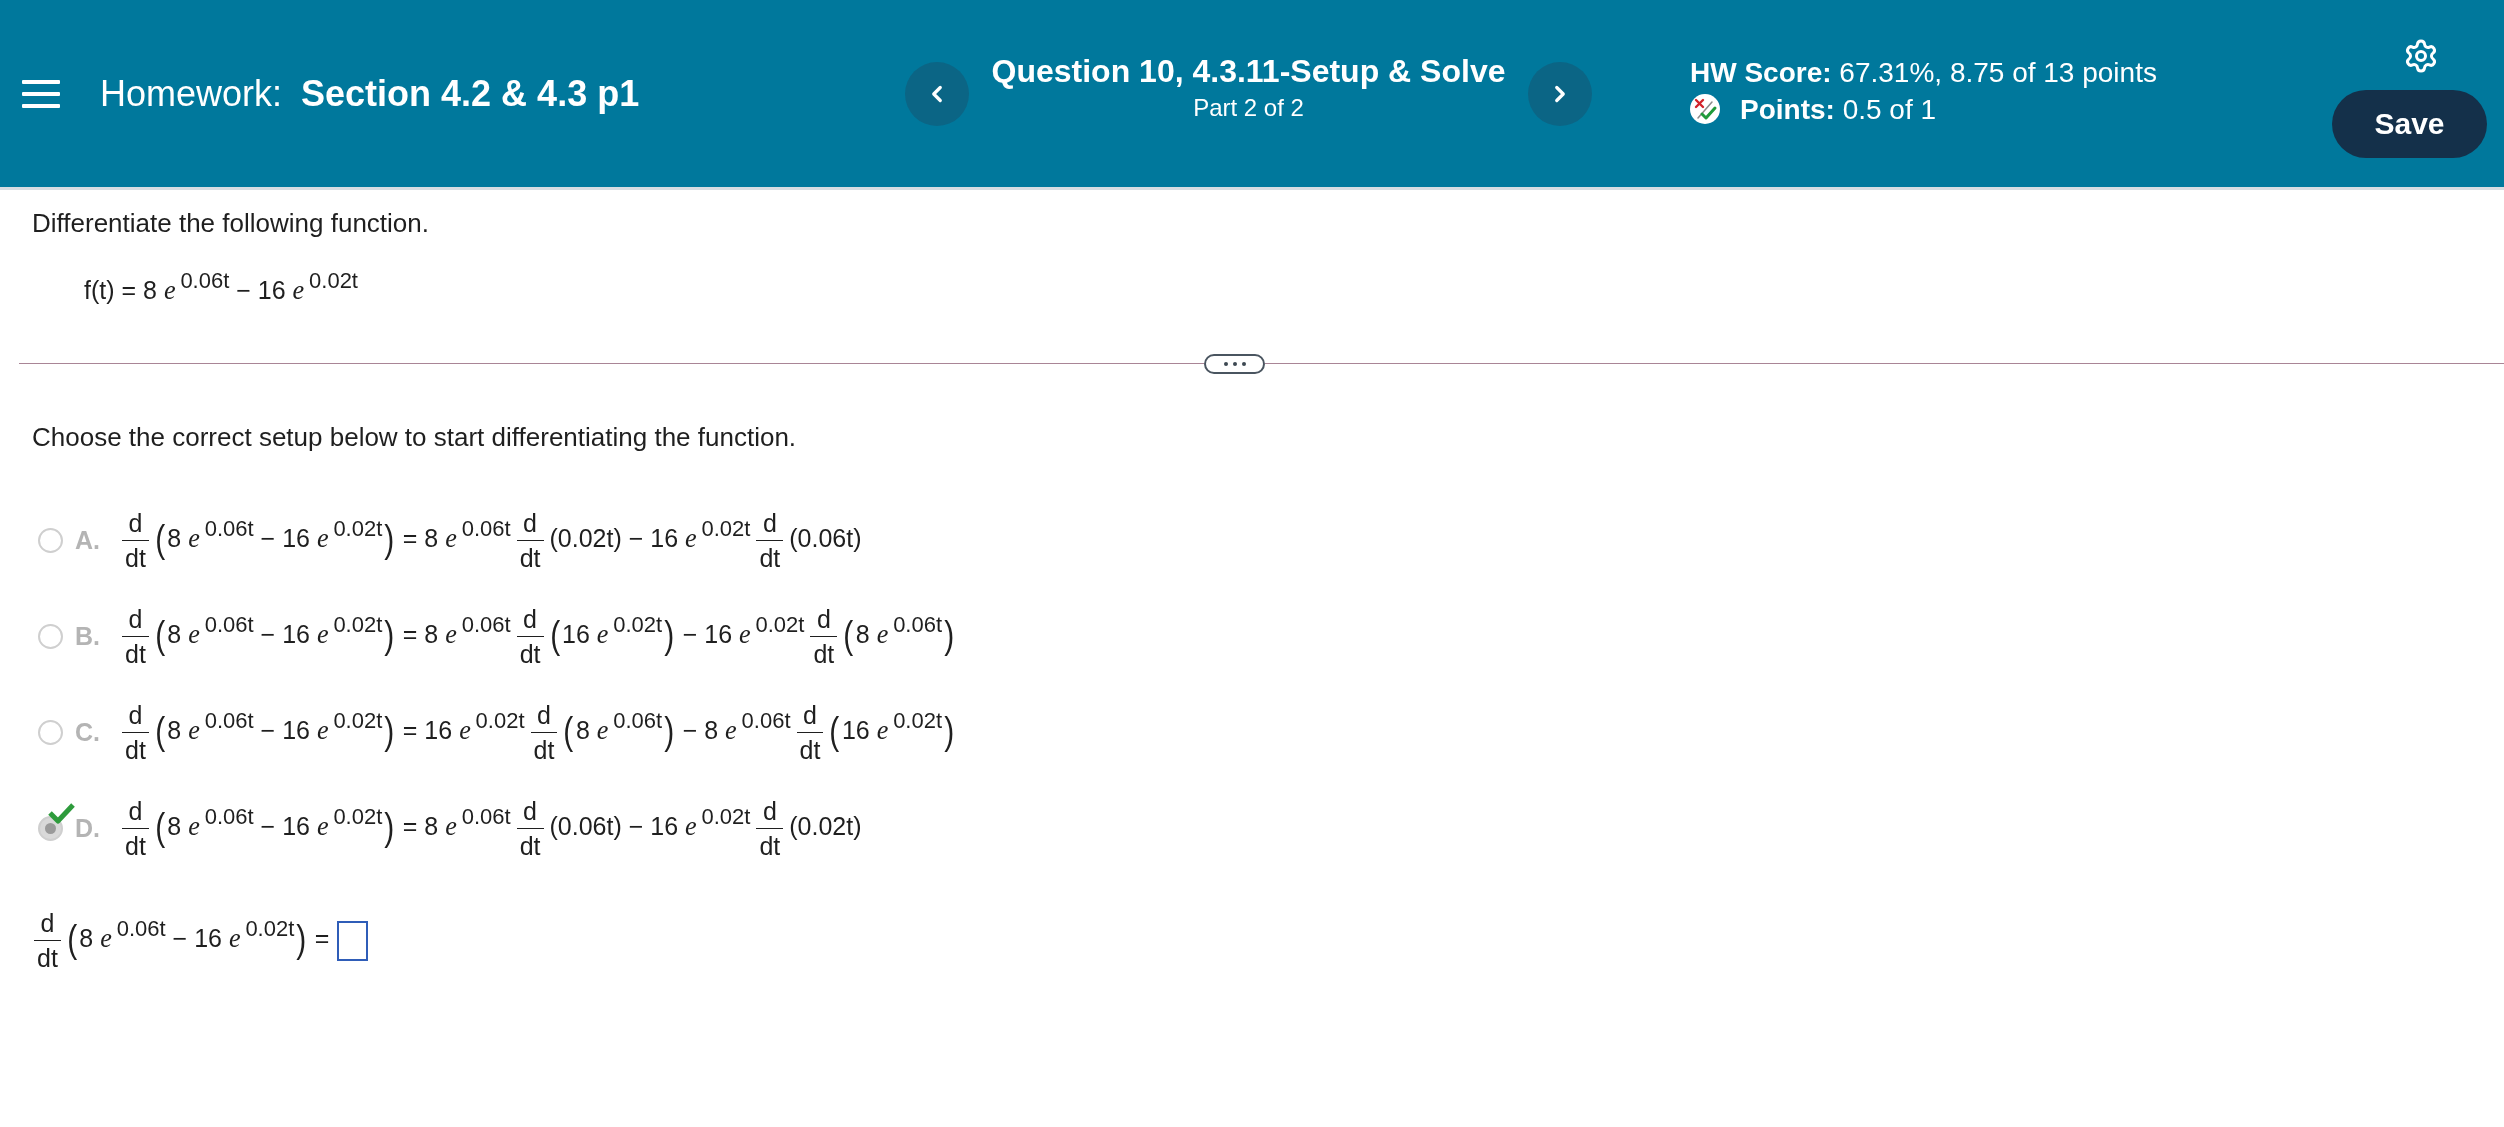 This screenshot has width=2504, height=1127. I want to click on prompt-text: Choose the correct setup below to start differentiating the function., so click(415, 437).